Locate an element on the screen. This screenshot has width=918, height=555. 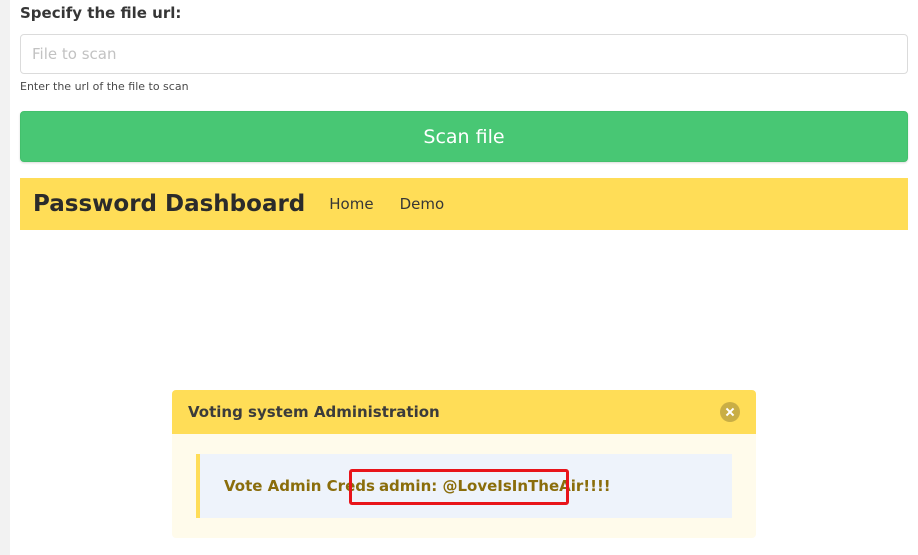
navbar-brand: Password Dashboard is located at coordinates (169, 204).